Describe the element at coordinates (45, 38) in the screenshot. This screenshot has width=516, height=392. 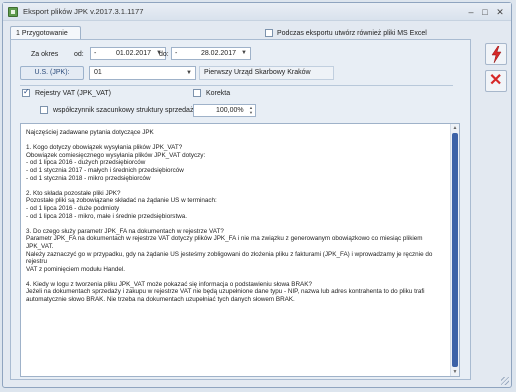
I see `tab-prepare-jpk: 1 Przygotowanie pliku JPK` at that location.